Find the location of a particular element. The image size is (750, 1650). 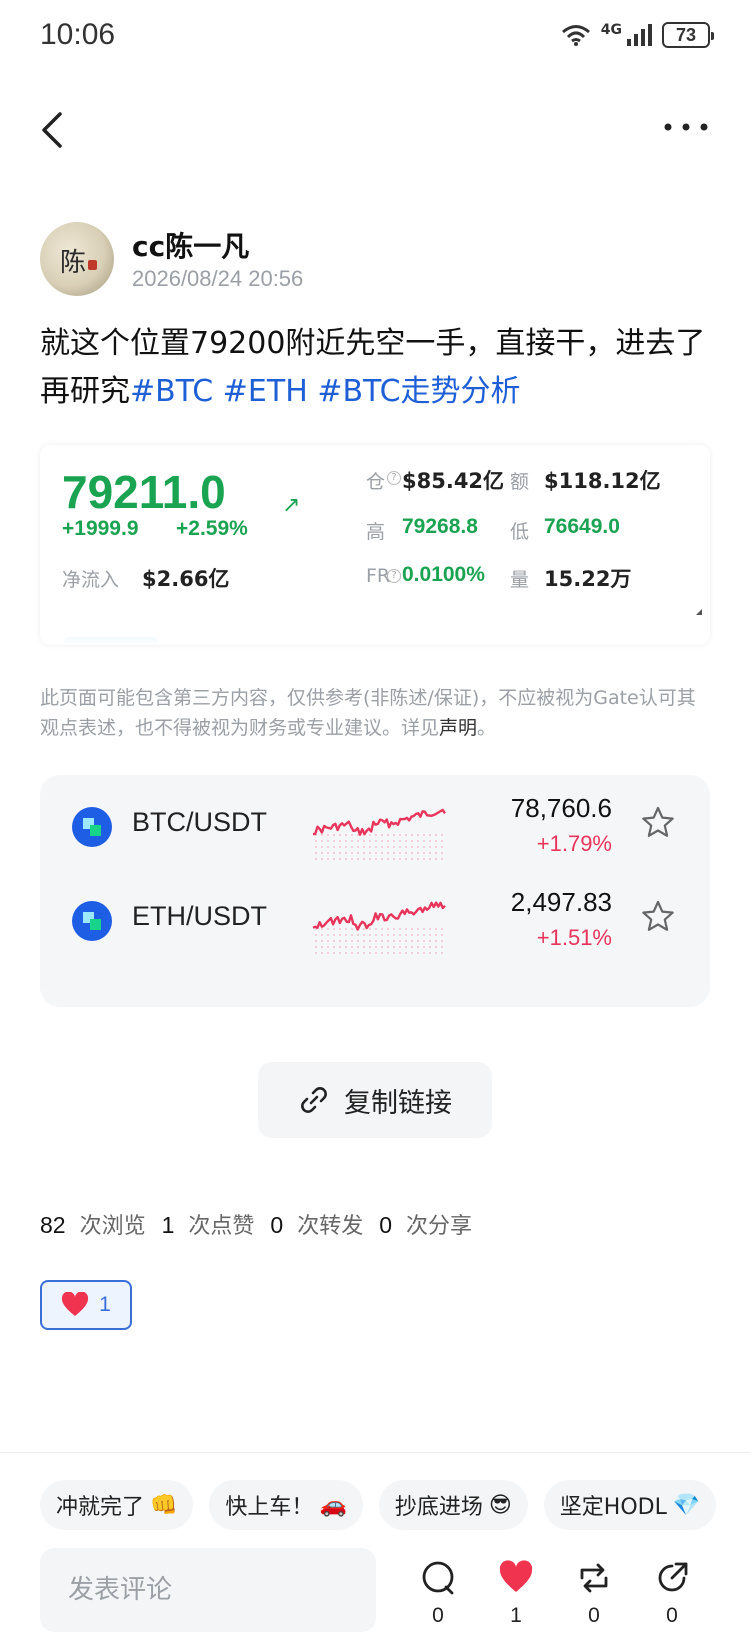

vol-value: 15.22万 is located at coordinates (588, 579).